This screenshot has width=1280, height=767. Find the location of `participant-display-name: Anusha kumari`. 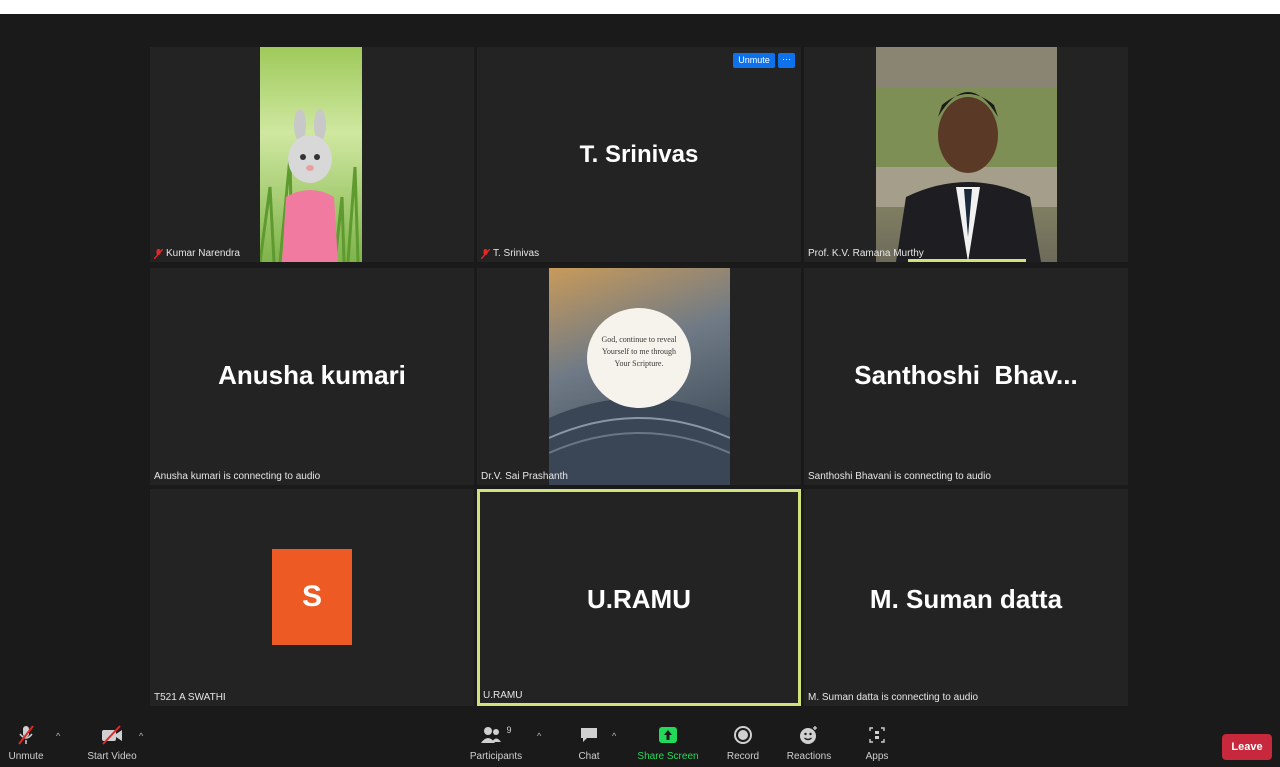

participant-display-name: Anusha kumari is located at coordinates (312, 375).